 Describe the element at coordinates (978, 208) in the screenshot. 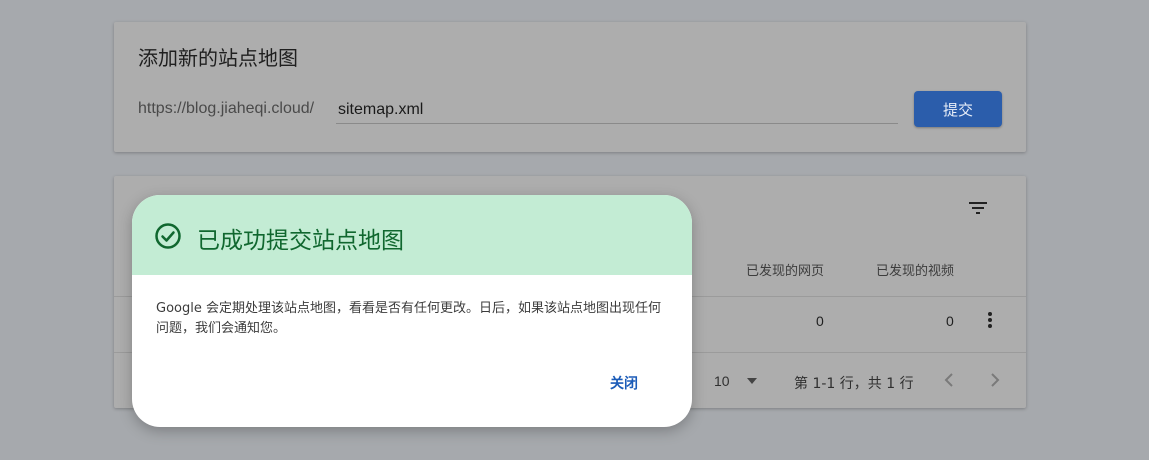

I see `filter-icon` at that location.